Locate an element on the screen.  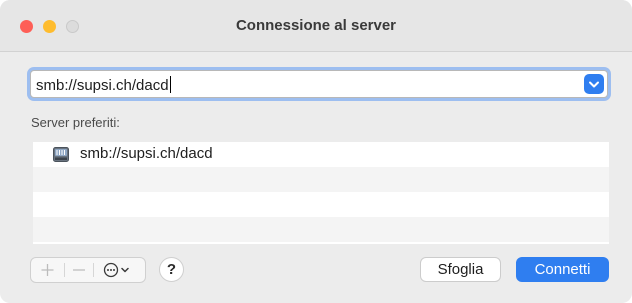
favorites-edit-control is located at coordinates (88, 270).